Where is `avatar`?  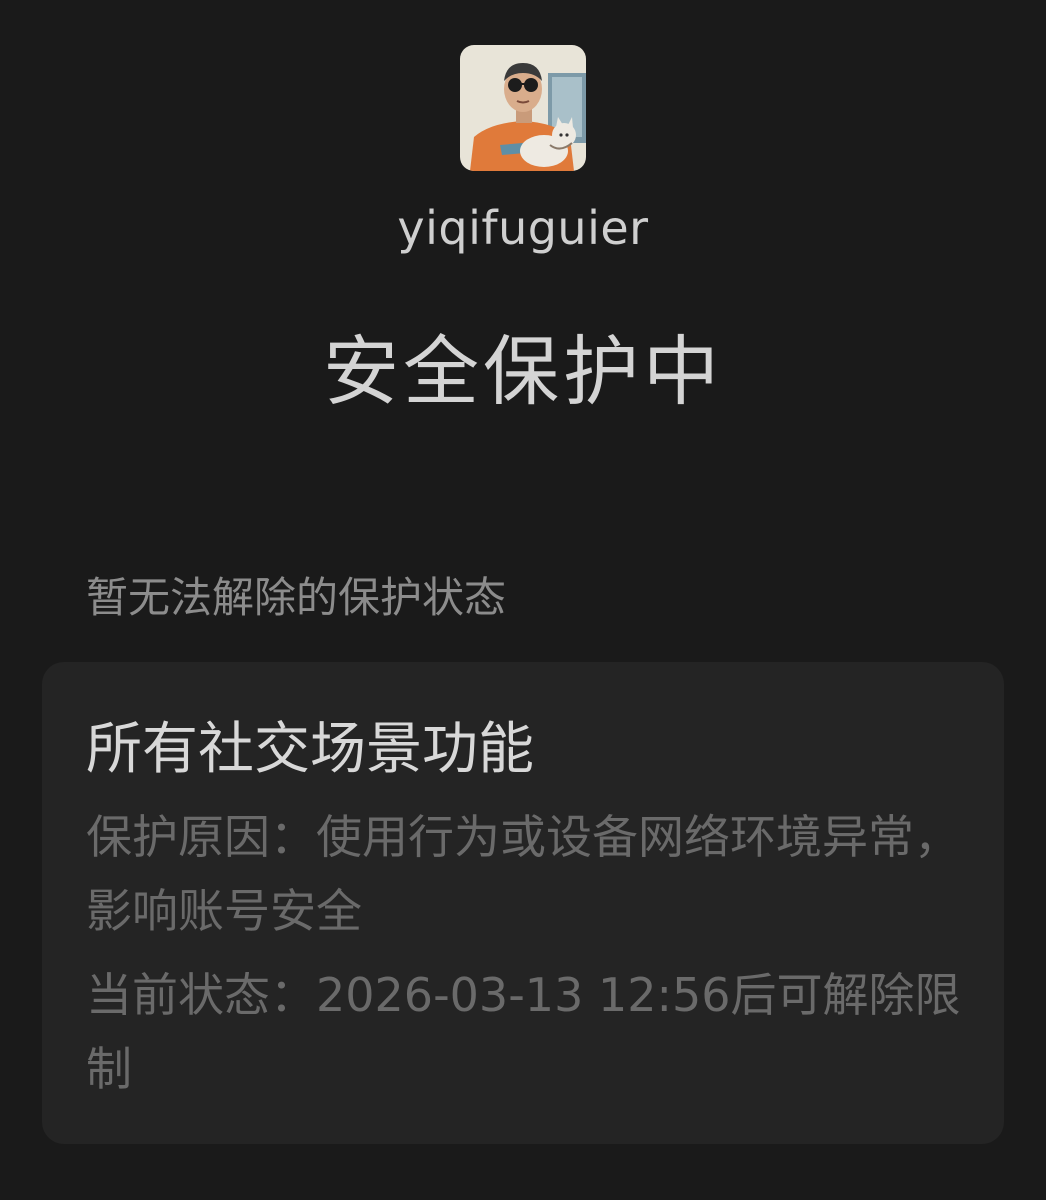 avatar is located at coordinates (523, 108).